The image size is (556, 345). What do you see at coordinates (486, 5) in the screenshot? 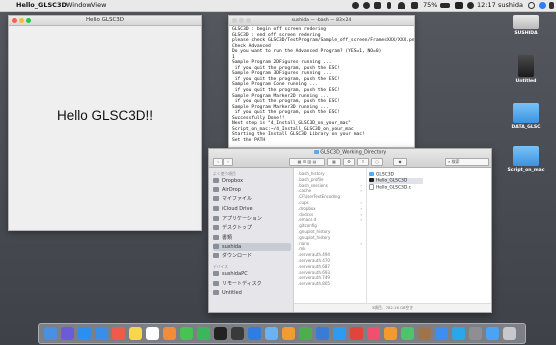
I see `menu-clock: 12:17` at bounding box center [486, 5].